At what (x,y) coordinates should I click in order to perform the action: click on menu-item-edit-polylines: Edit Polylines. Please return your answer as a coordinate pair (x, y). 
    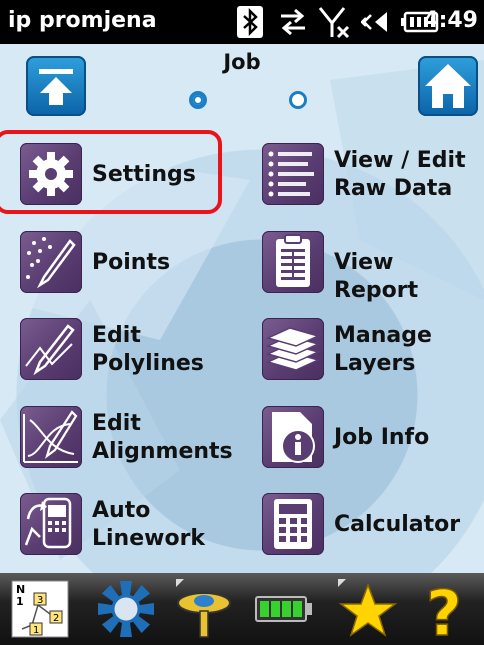
    Looking at the image, I should click on (125, 353).